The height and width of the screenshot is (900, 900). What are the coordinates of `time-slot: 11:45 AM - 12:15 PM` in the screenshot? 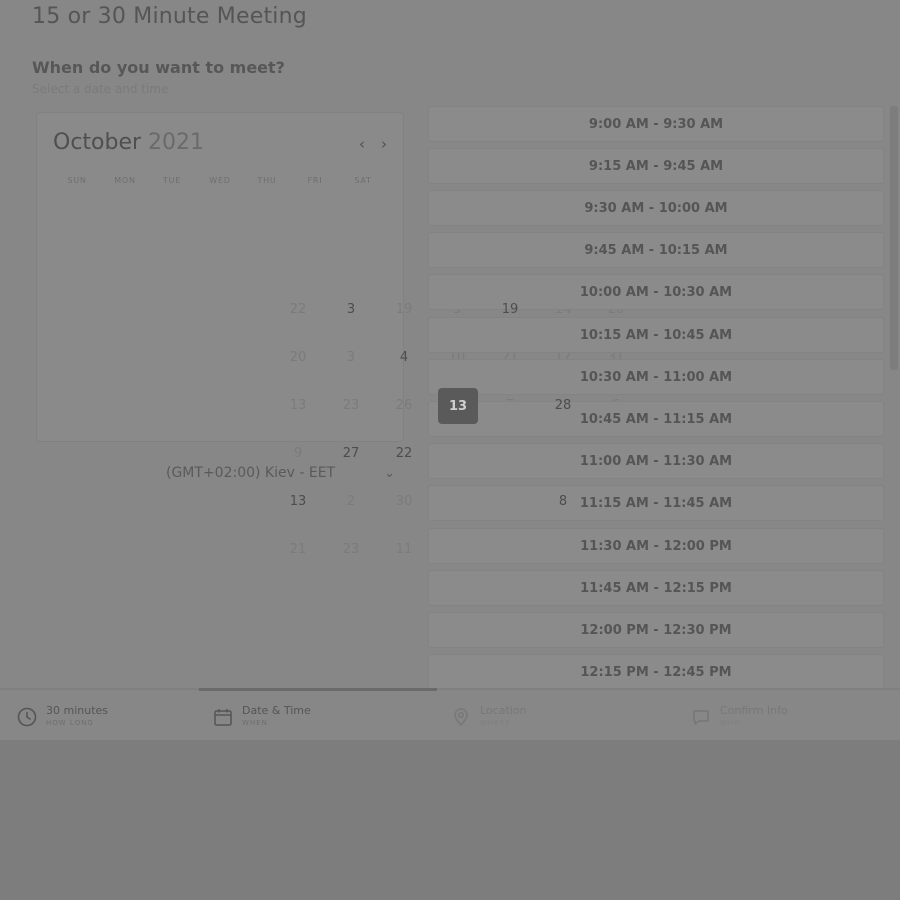 It's located at (656, 588).